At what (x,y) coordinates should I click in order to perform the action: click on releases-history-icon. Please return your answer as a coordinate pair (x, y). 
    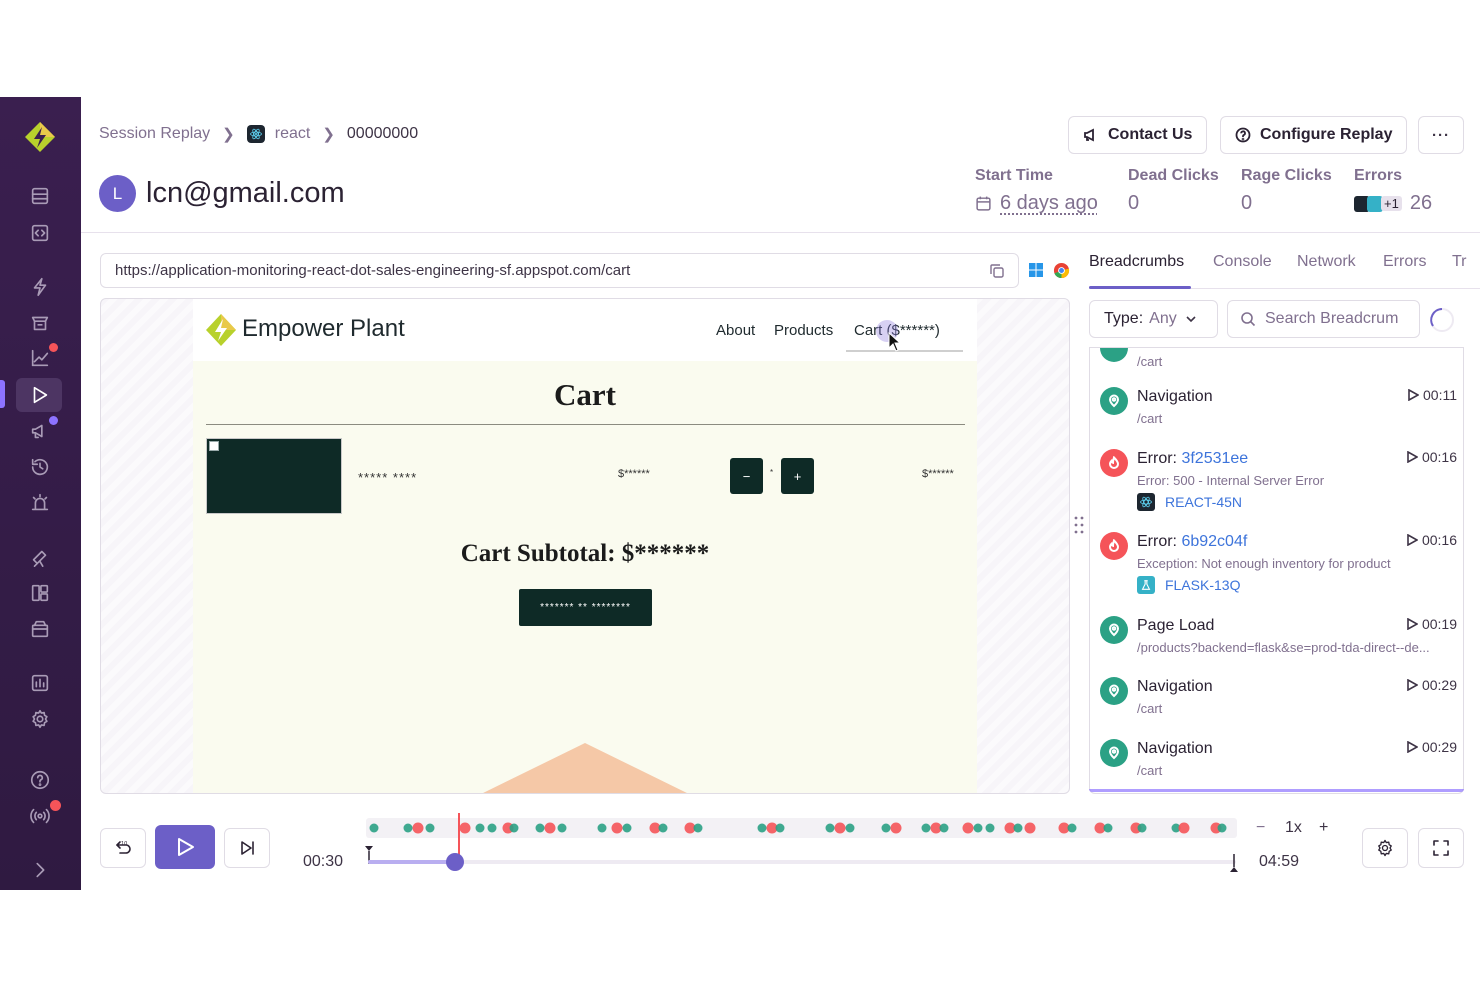
    Looking at the image, I should click on (40, 467).